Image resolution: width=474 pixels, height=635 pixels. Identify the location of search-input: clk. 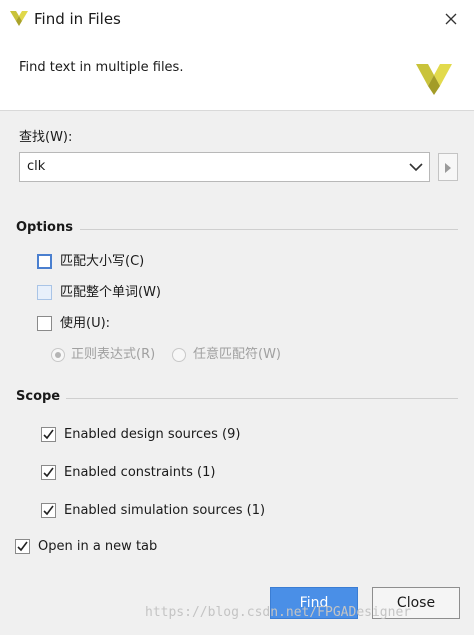
(36, 166).